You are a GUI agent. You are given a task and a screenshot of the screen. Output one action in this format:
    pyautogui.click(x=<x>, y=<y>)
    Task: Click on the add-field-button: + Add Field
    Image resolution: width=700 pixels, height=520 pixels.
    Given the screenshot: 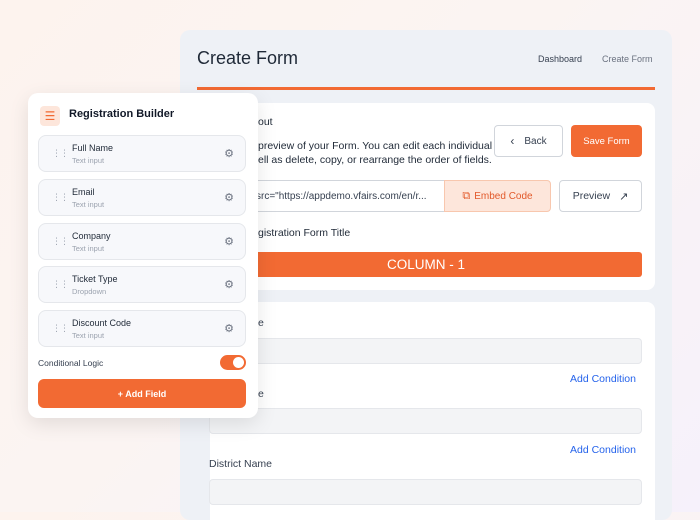 What is the action you would take?
    pyautogui.click(x=142, y=393)
    